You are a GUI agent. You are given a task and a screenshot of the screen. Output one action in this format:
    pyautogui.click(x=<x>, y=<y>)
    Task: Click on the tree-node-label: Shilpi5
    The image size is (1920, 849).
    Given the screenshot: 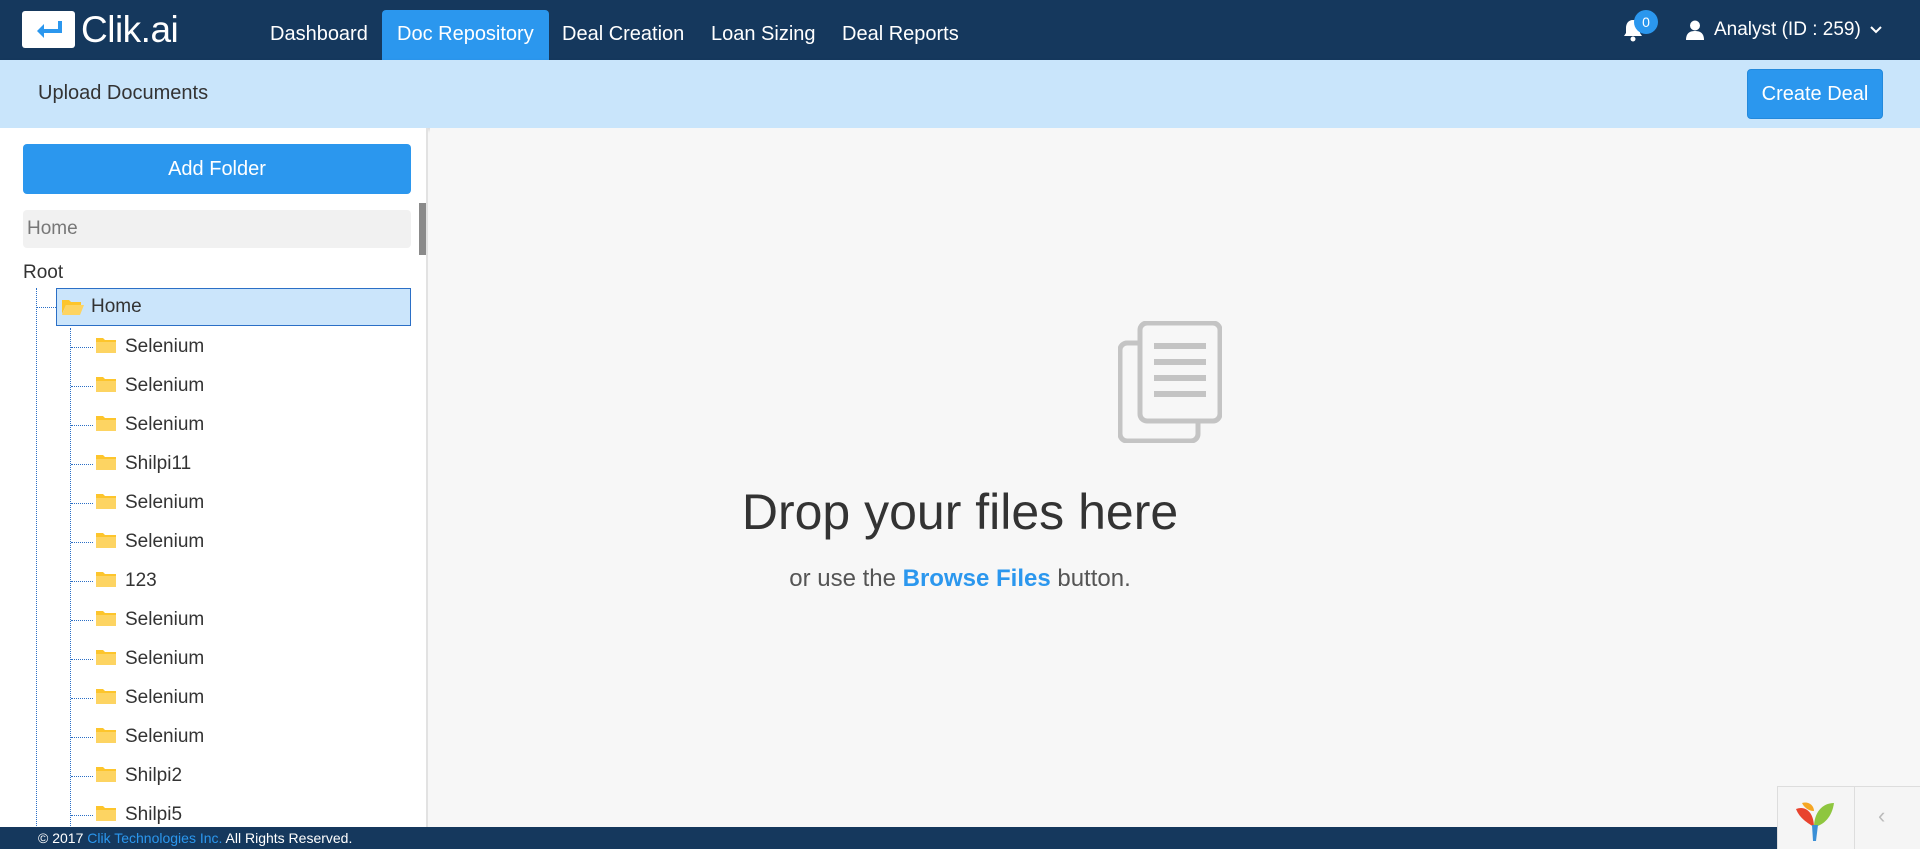 What is the action you would take?
    pyautogui.click(x=154, y=814)
    